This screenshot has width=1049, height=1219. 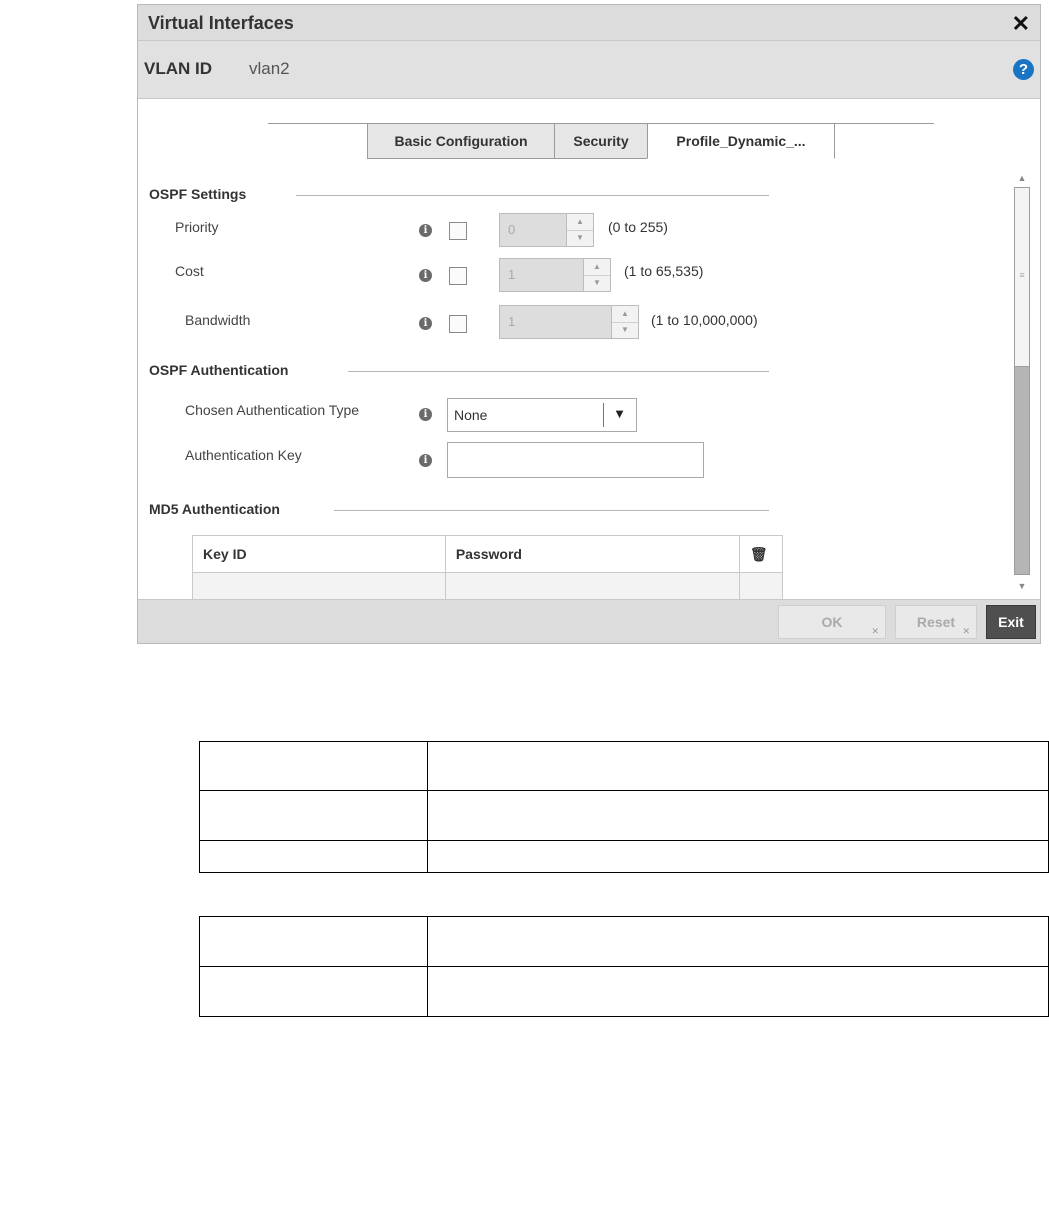 What do you see at coordinates (603, 415) in the screenshot?
I see `select-separator` at bounding box center [603, 415].